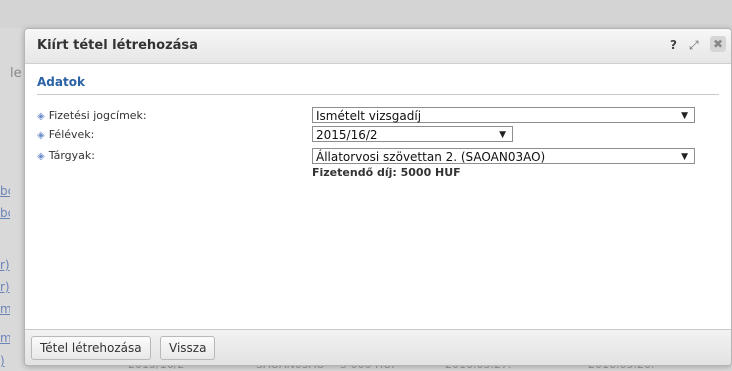 This screenshot has width=732, height=371. I want to click on payment-title-label: ◈ Fizetési jogcímek:, so click(92, 115).